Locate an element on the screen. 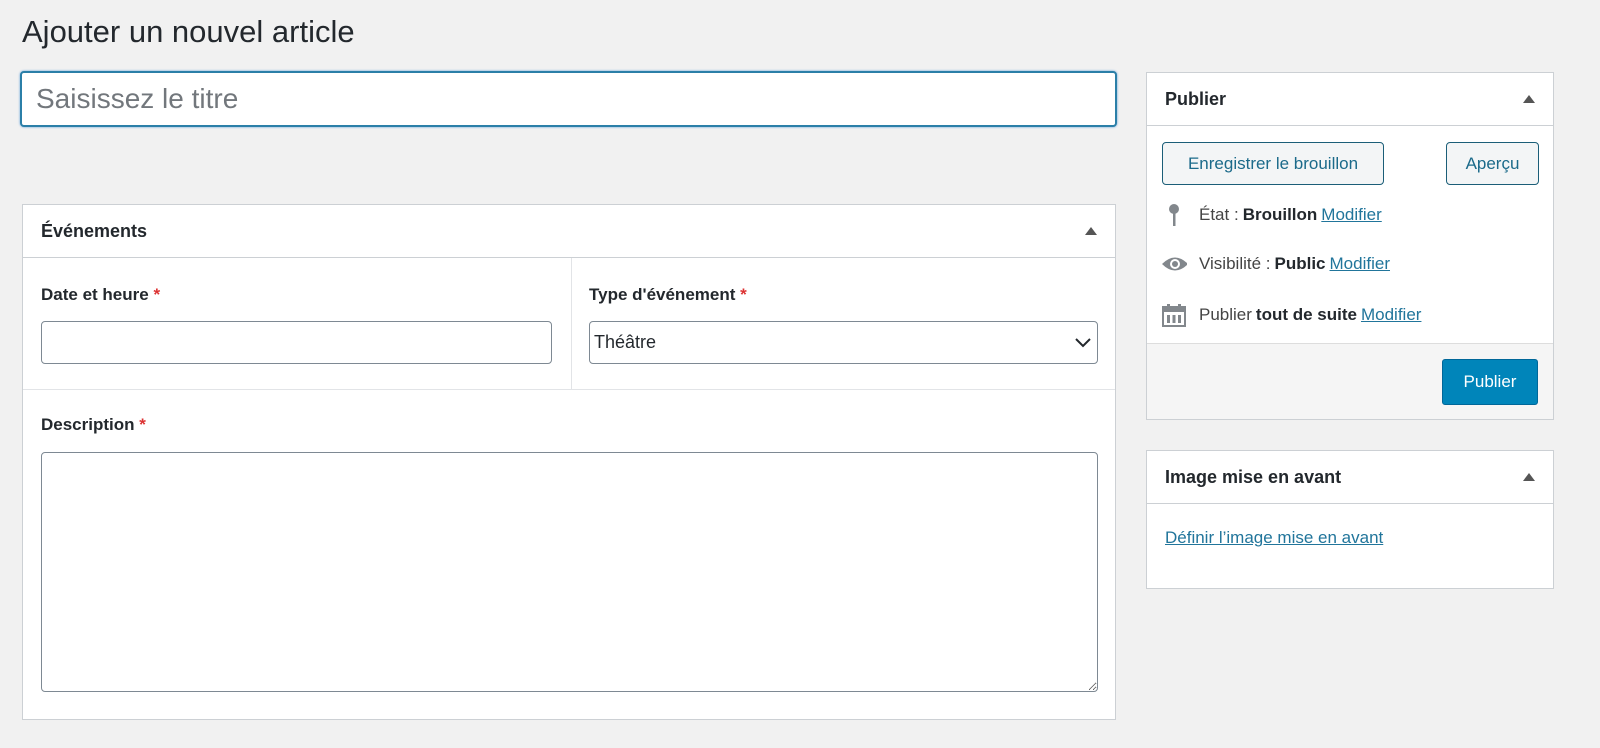  schedule-modify-link: Modifier is located at coordinates (1391, 315).